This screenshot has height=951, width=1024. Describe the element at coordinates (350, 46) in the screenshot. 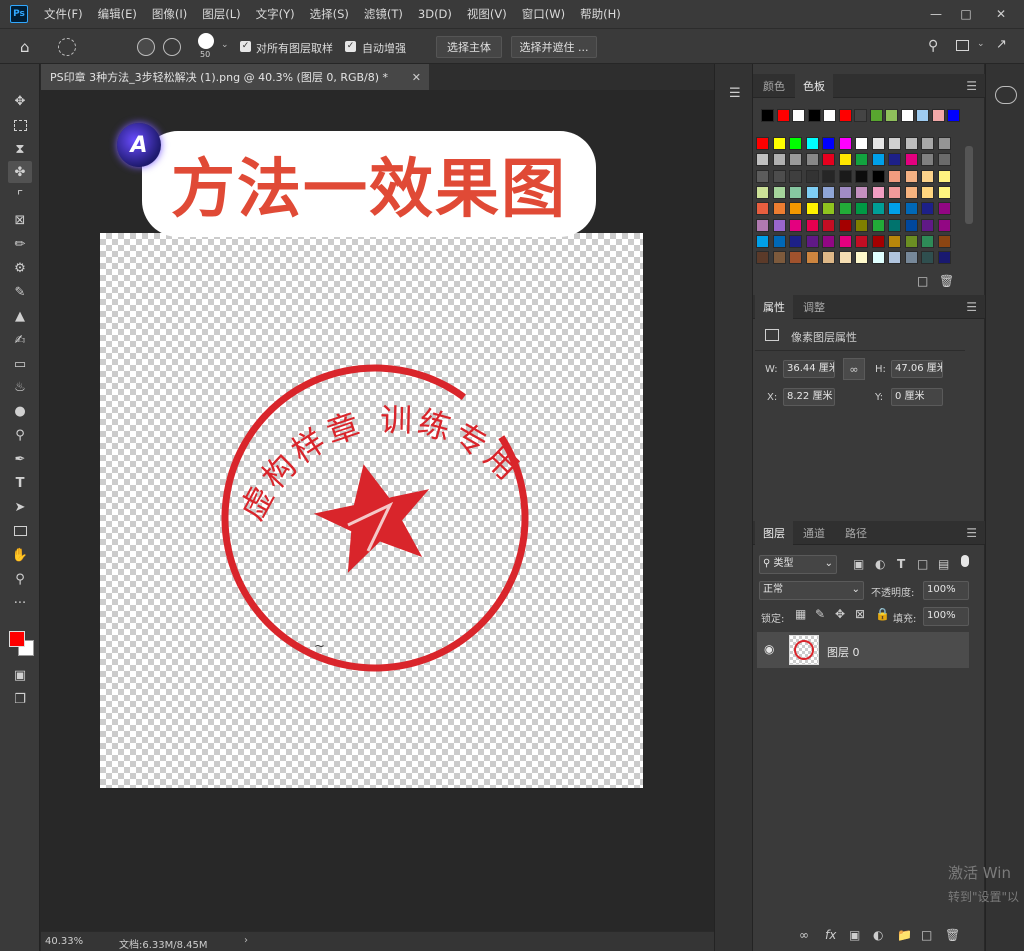

I see `auto-enhance-checkbox: ✓` at that location.